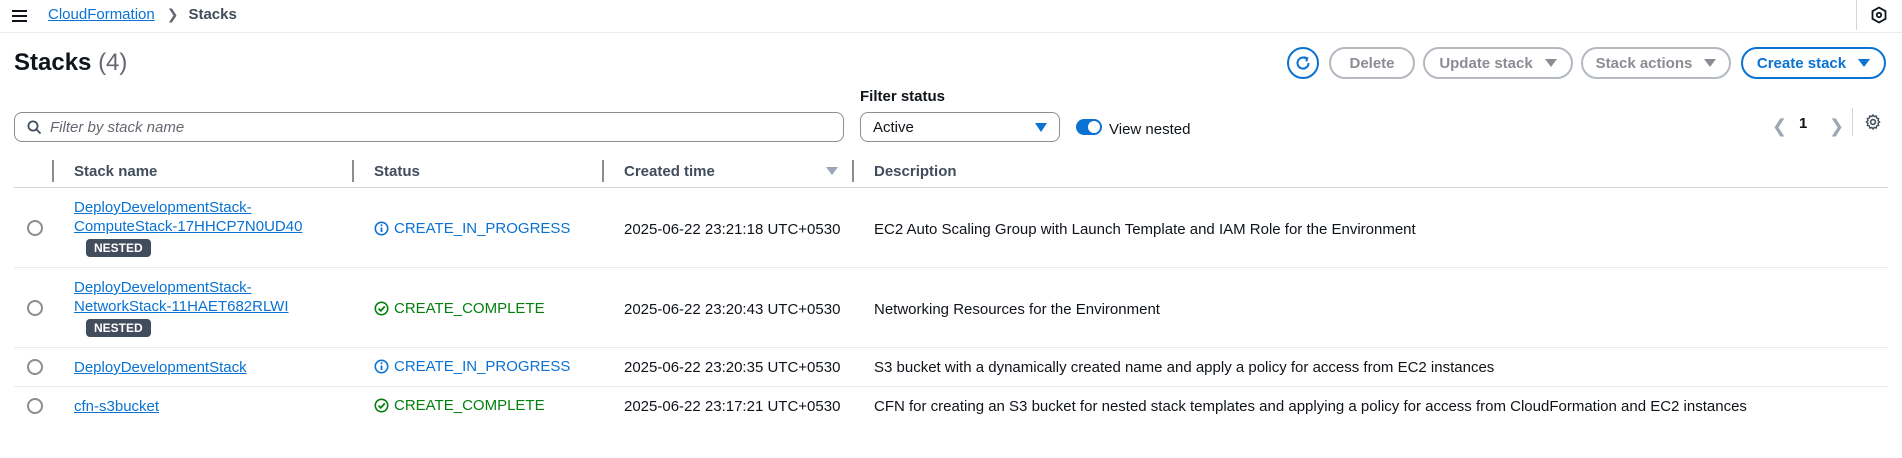  I want to click on column-header-created-time: Created time, so click(669, 171).